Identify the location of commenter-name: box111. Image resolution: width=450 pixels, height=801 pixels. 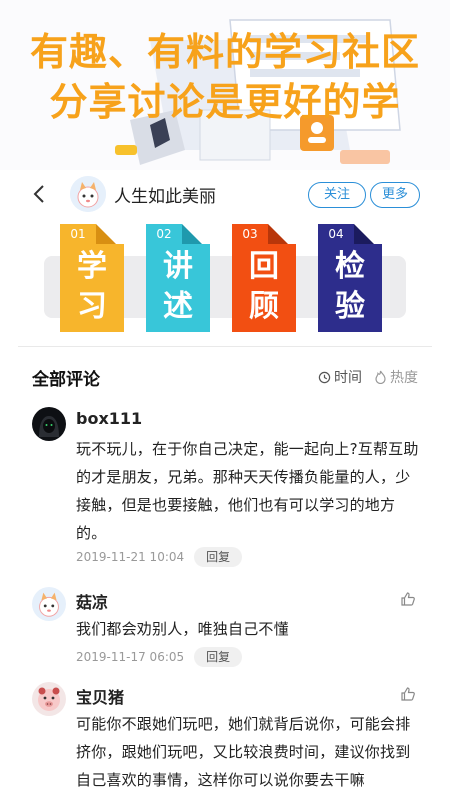
(109, 418).